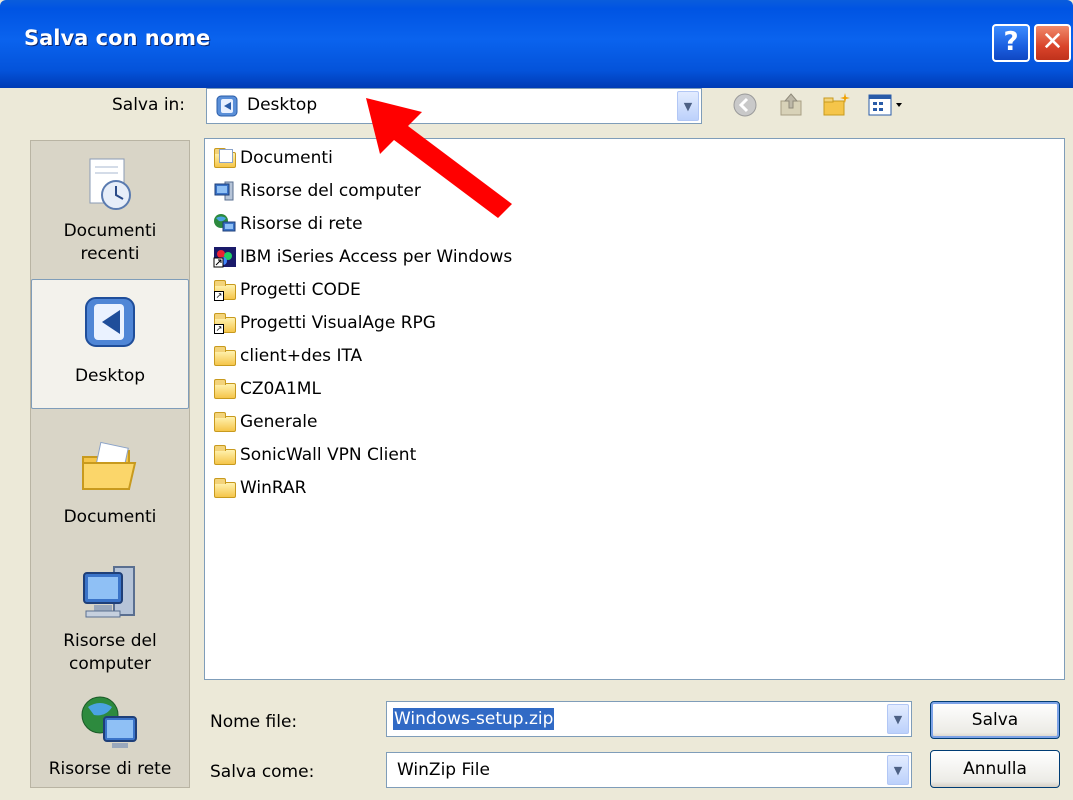 This screenshot has width=1073, height=800. I want to click on cancel-button-label: Annulla, so click(995, 769).